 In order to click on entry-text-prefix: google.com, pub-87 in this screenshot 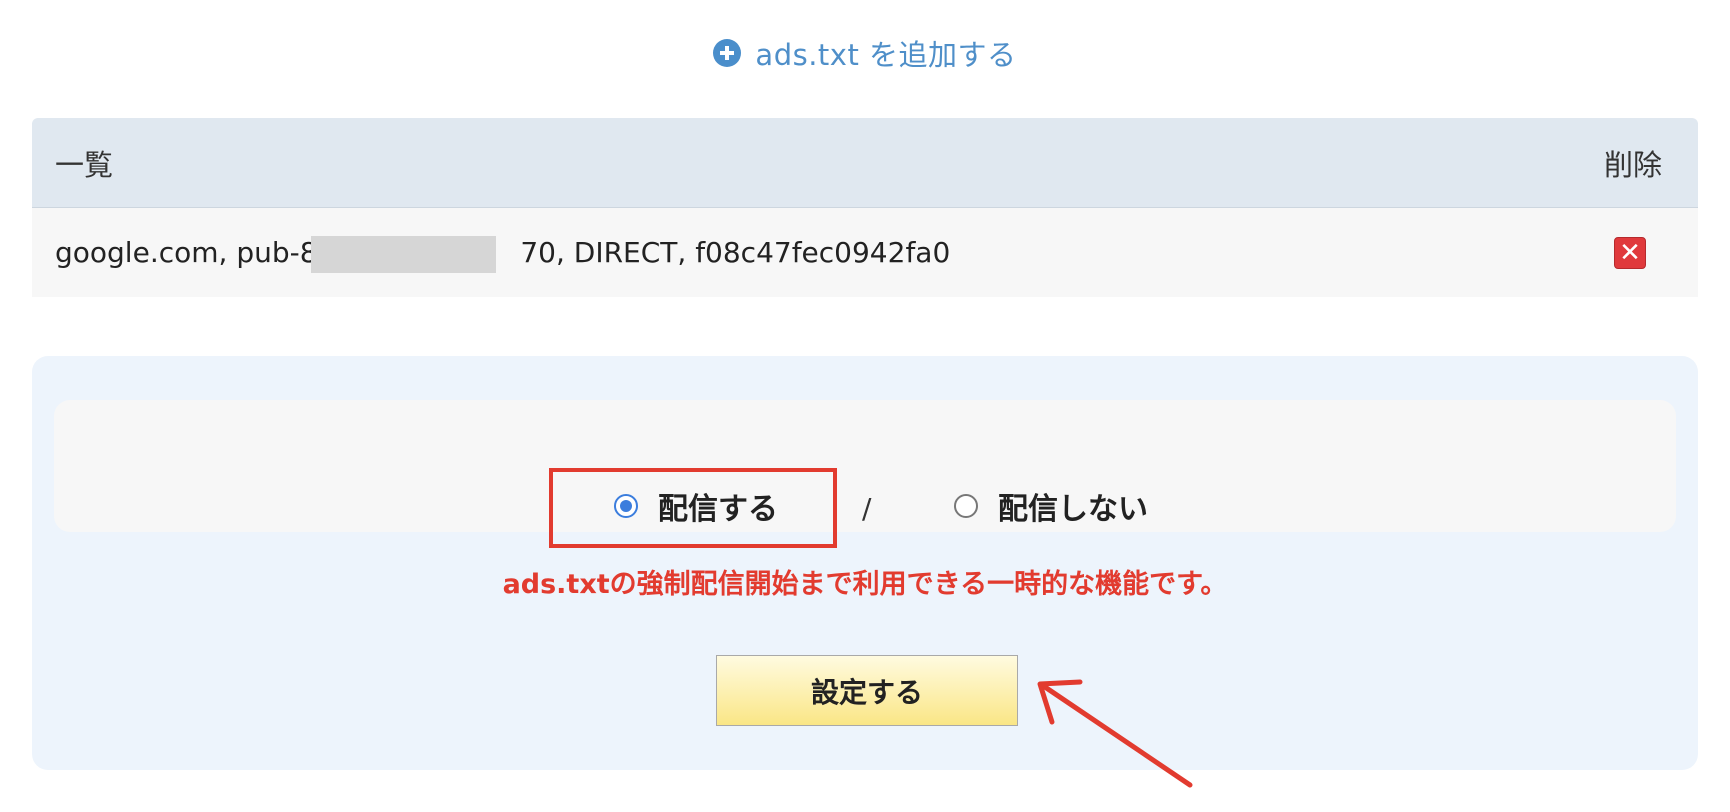, I will do `click(195, 252)`.